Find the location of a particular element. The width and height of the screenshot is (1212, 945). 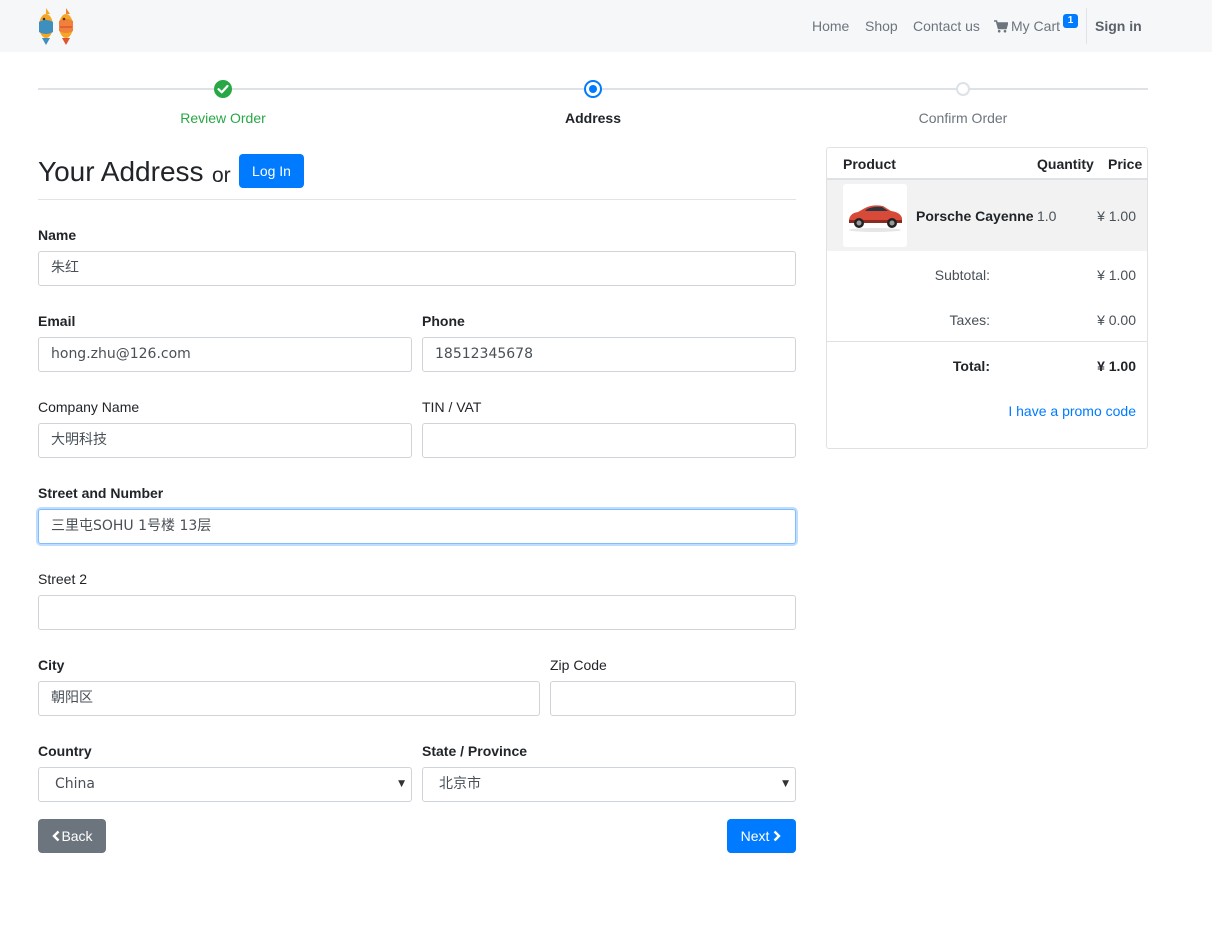

next-button: Next is located at coordinates (761, 836).